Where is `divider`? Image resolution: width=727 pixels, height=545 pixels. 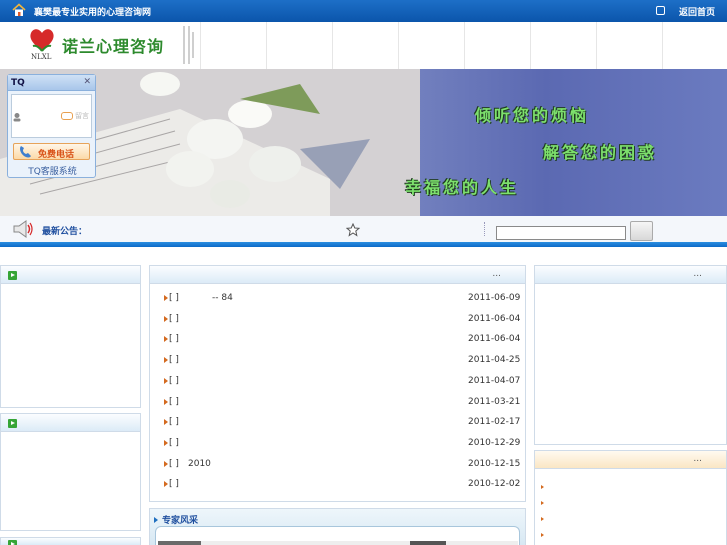
divider is located at coordinates (485, 229).